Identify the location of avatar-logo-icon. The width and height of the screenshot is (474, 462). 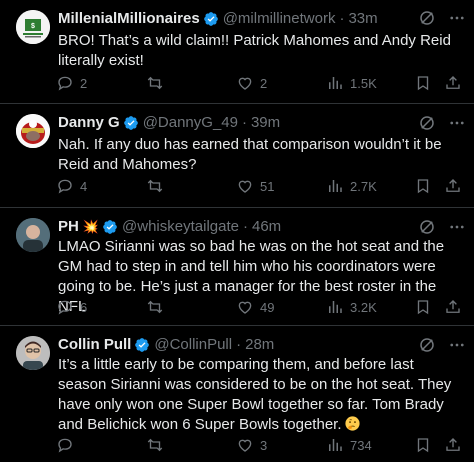
(33, 131).